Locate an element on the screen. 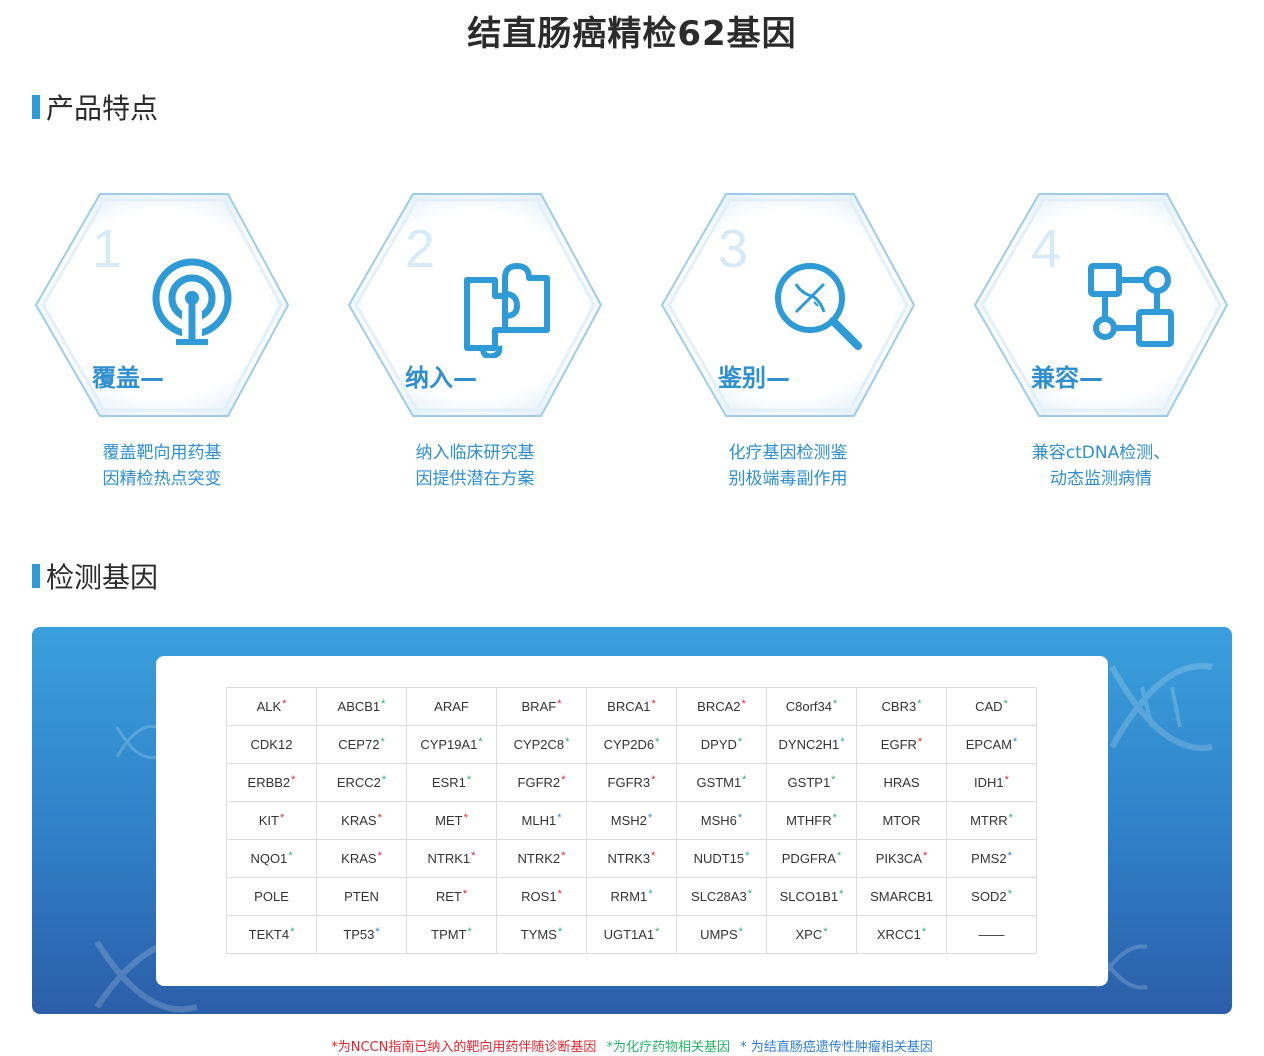  gene-name: MTRR is located at coordinates (989, 820).